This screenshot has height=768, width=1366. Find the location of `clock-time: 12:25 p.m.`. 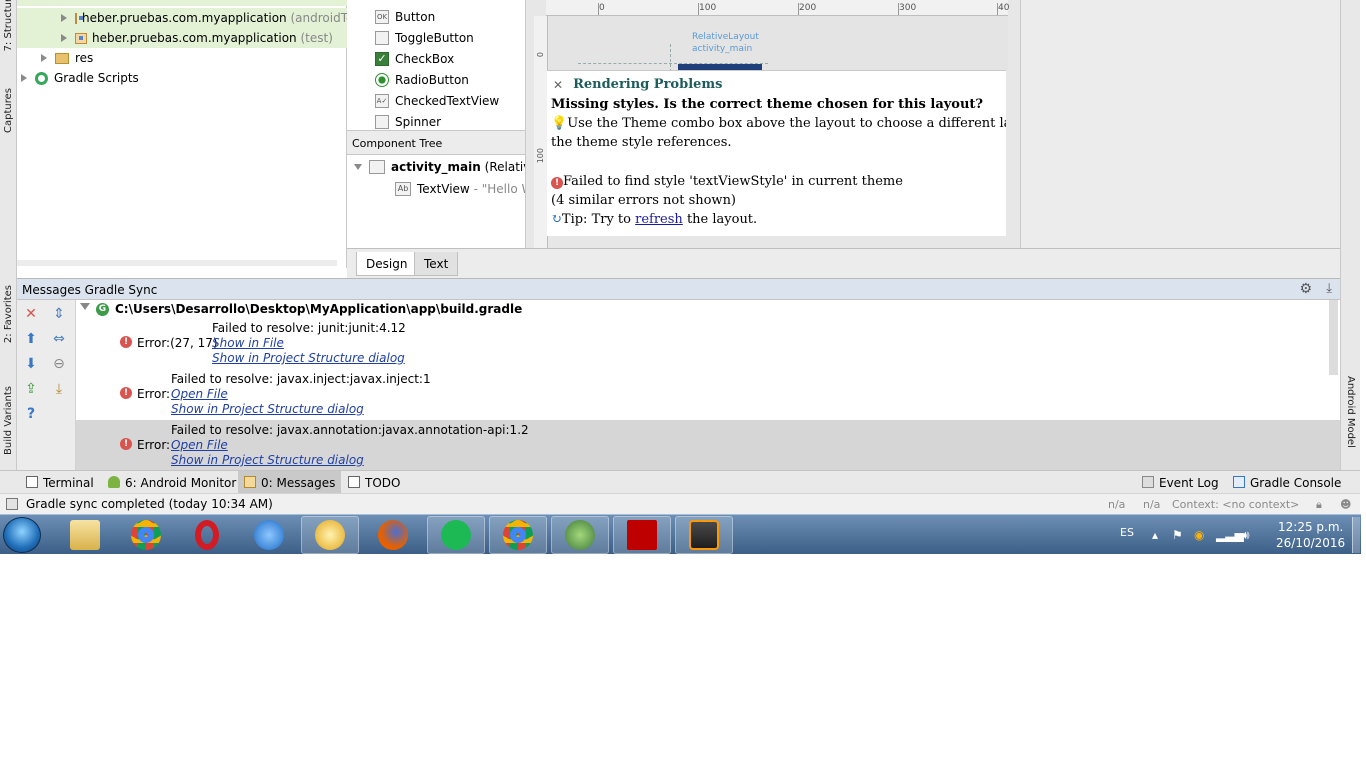

clock-time: 12:25 p.m. is located at coordinates (1310, 527).